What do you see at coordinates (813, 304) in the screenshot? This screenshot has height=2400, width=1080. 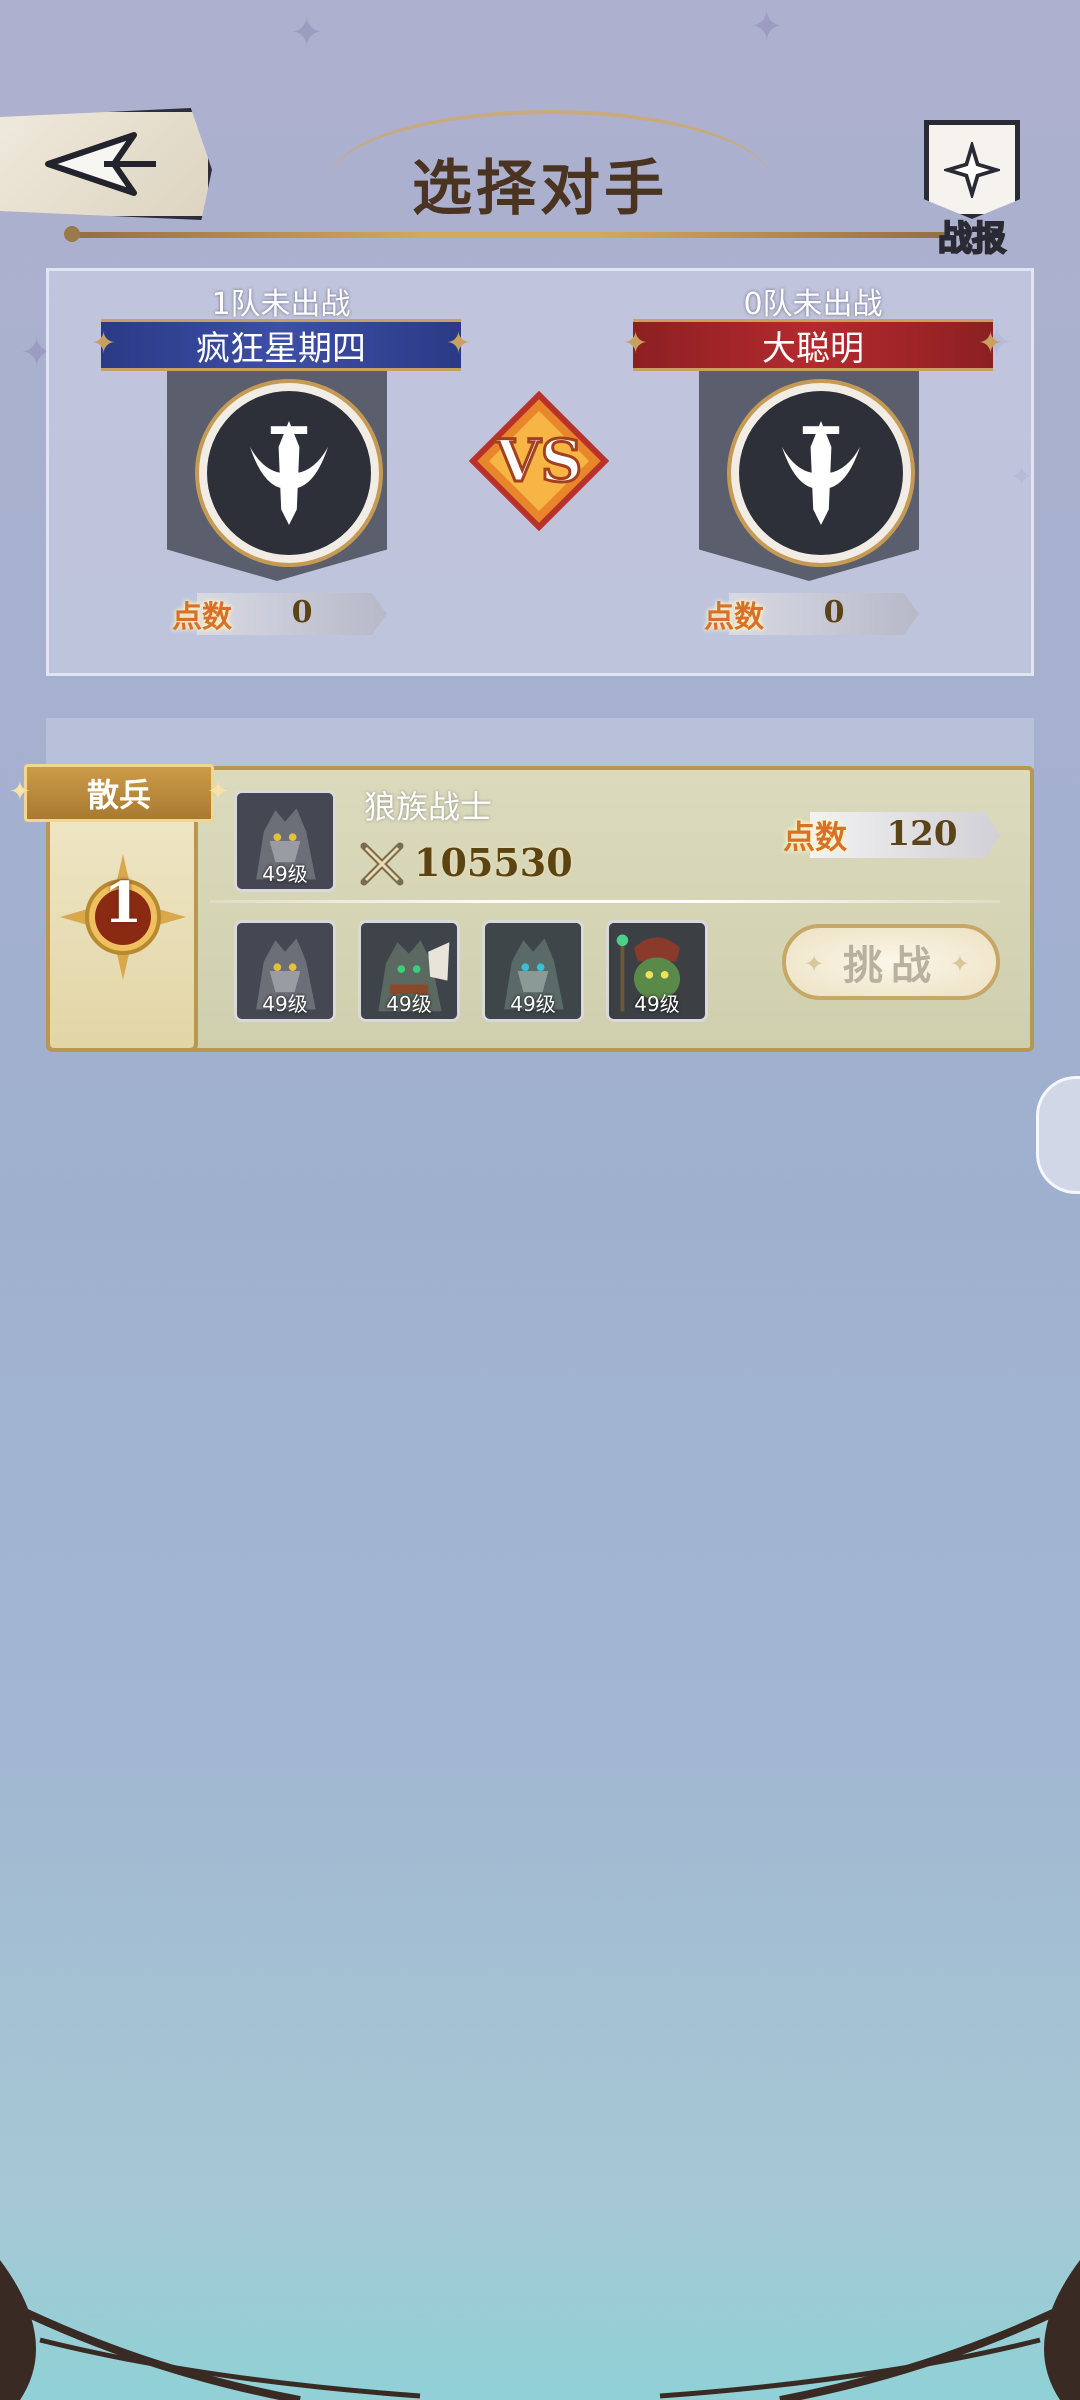 I see `team-right-status: 0队未出战` at bounding box center [813, 304].